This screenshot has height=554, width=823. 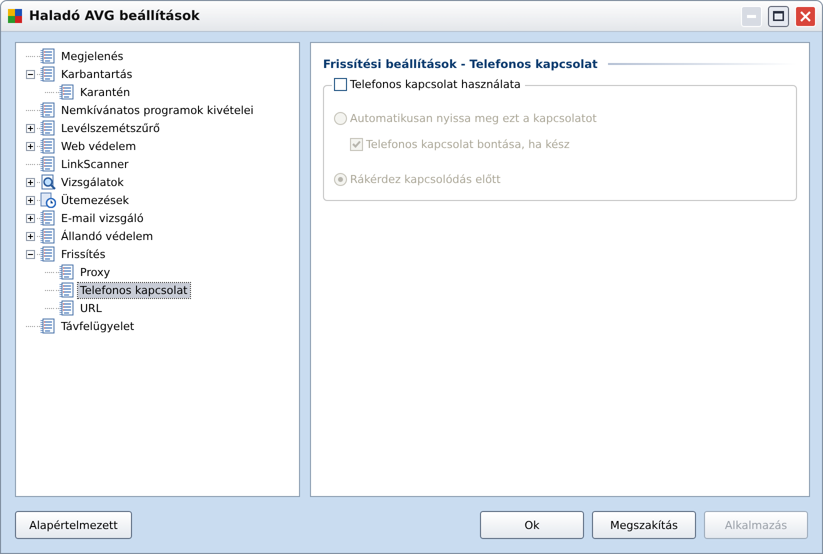 What do you see at coordinates (48, 200) in the screenshot?
I see `clock-page-icon` at bounding box center [48, 200].